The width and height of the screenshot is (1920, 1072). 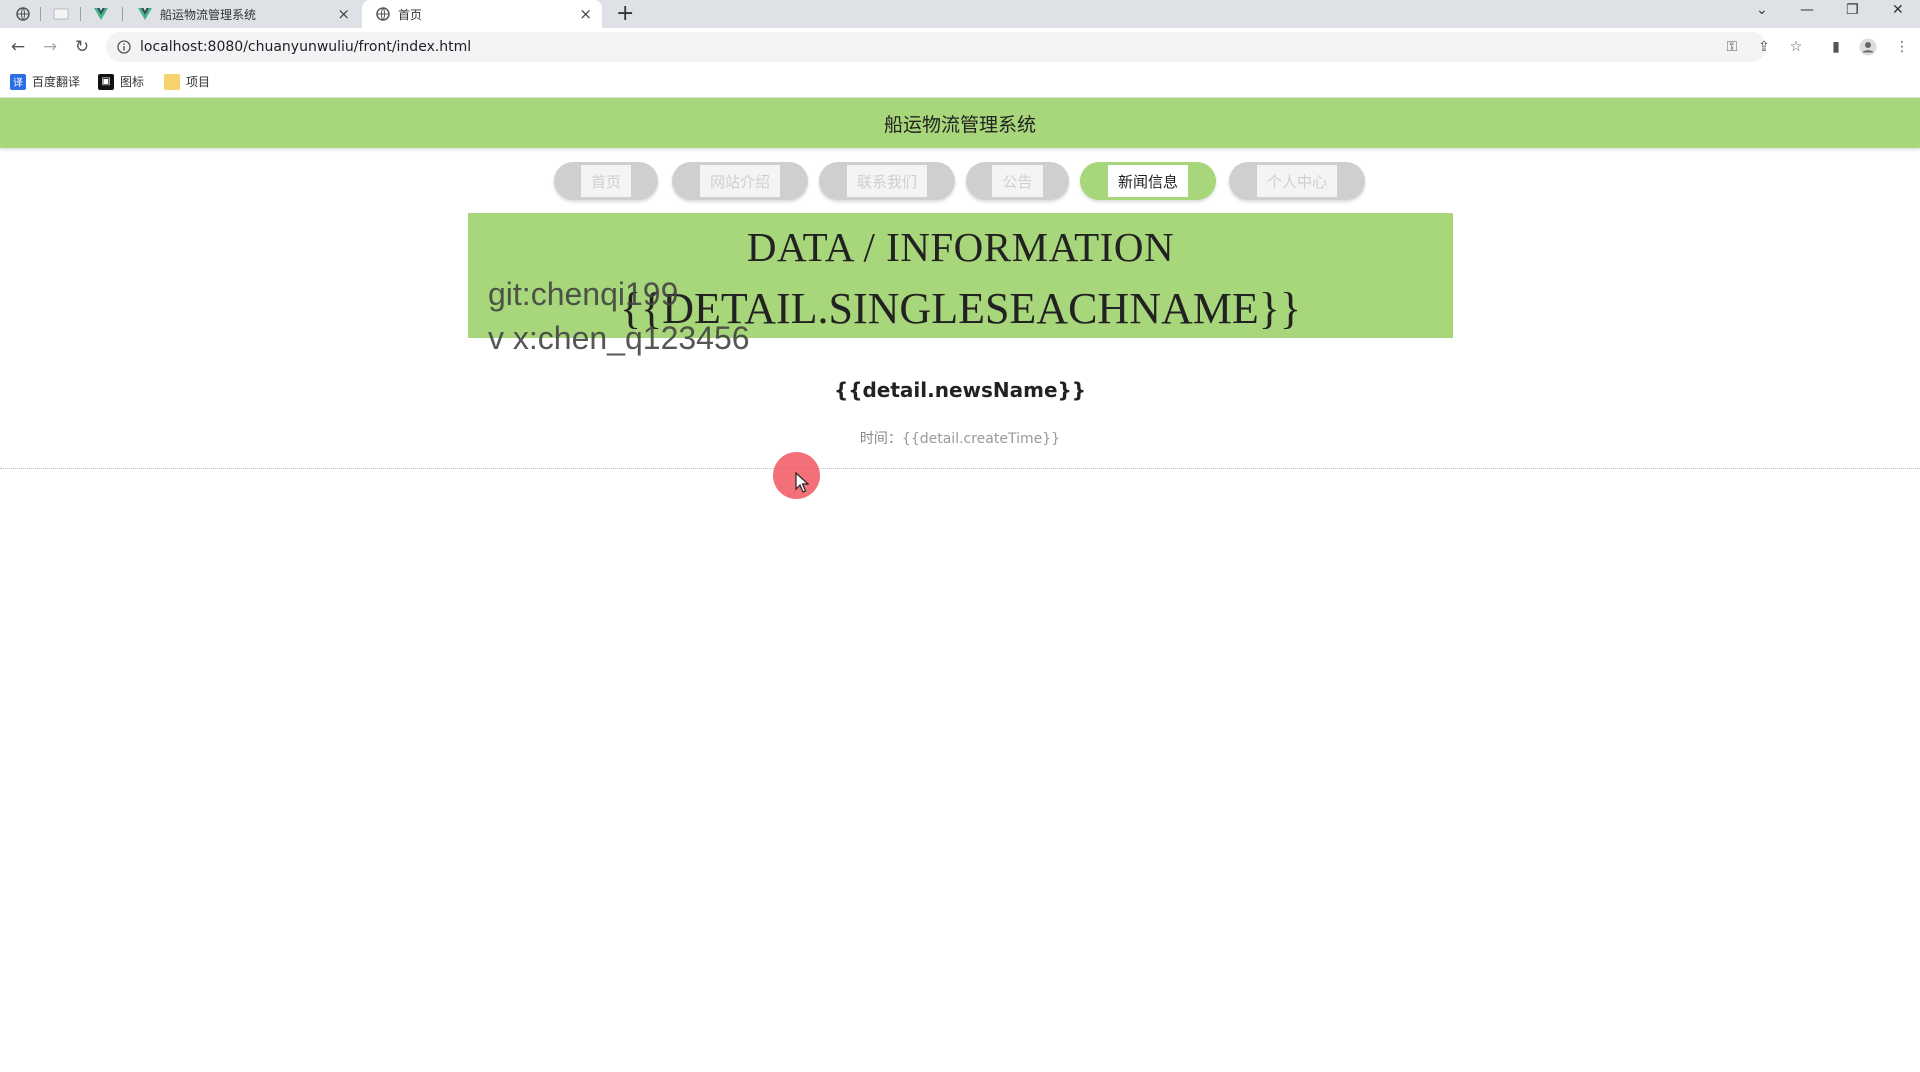 I want to click on bookmark-item: ▣ 图标, so click(x=121, y=81).